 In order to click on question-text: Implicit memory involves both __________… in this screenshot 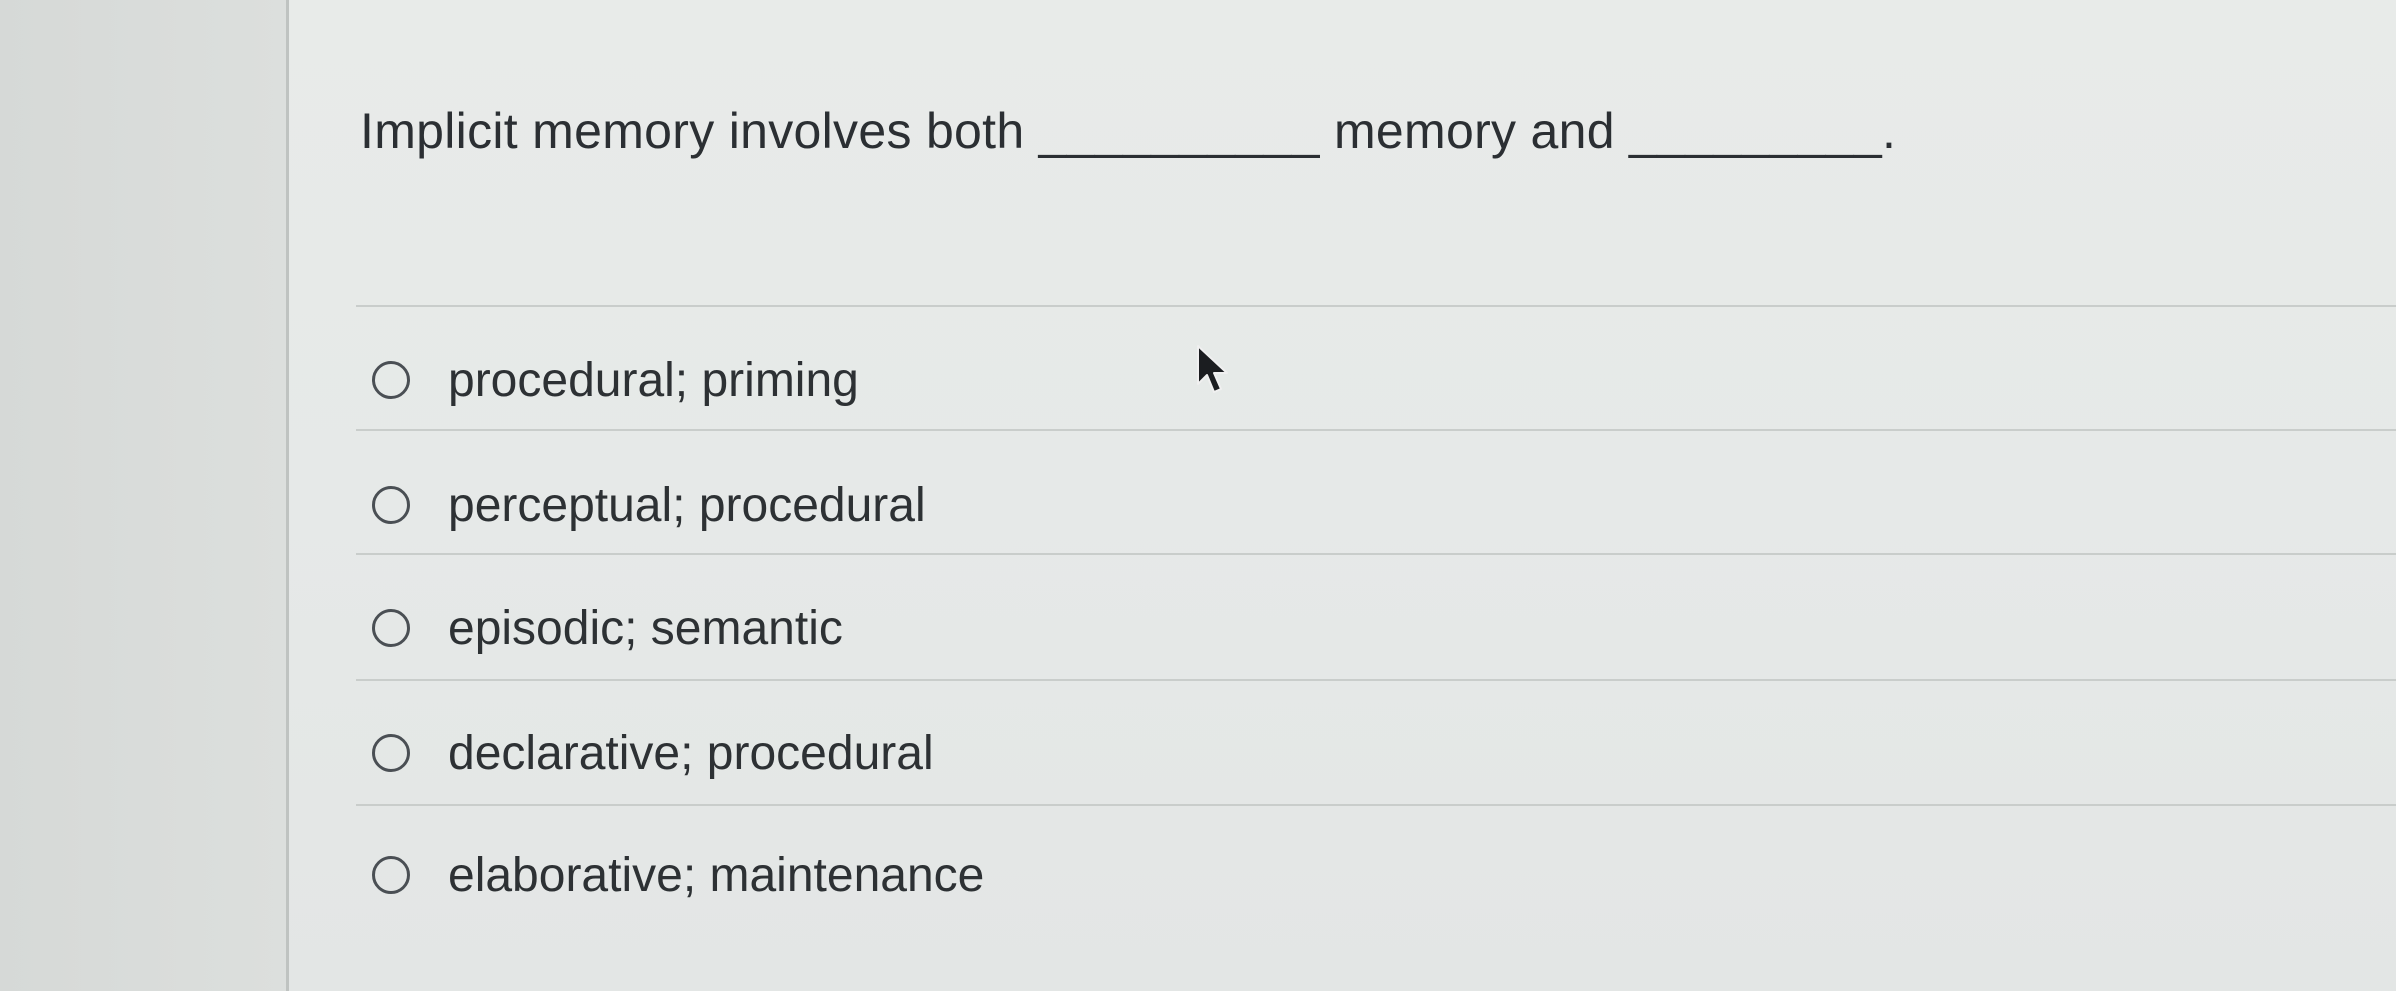, I will do `click(1128, 131)`.